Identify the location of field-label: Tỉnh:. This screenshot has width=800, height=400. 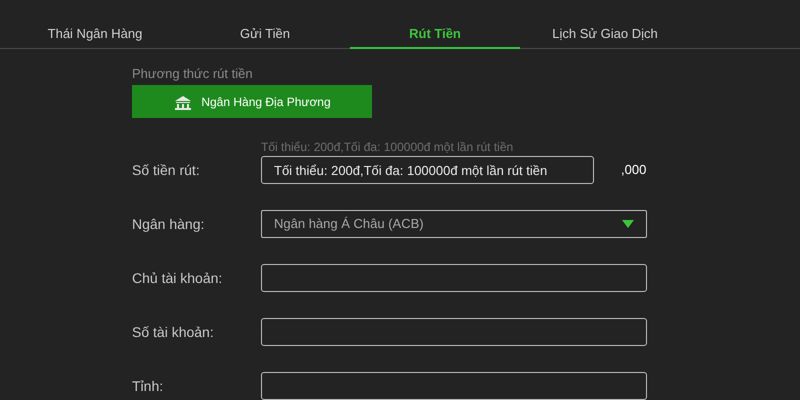
(148, 386).